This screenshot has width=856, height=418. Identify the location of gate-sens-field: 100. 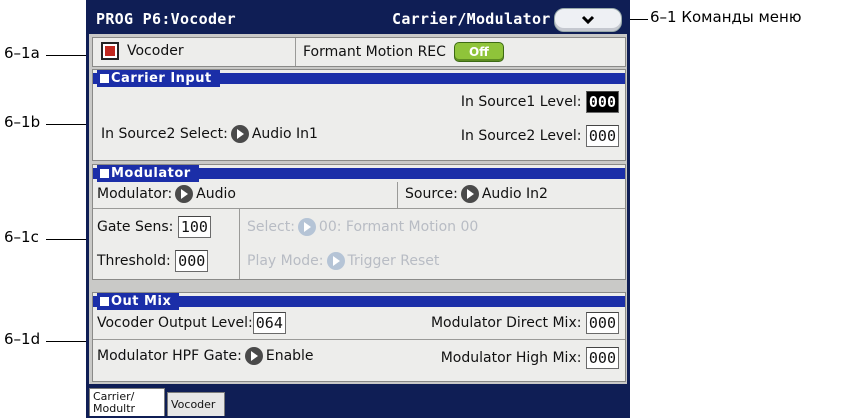
(194, 227).